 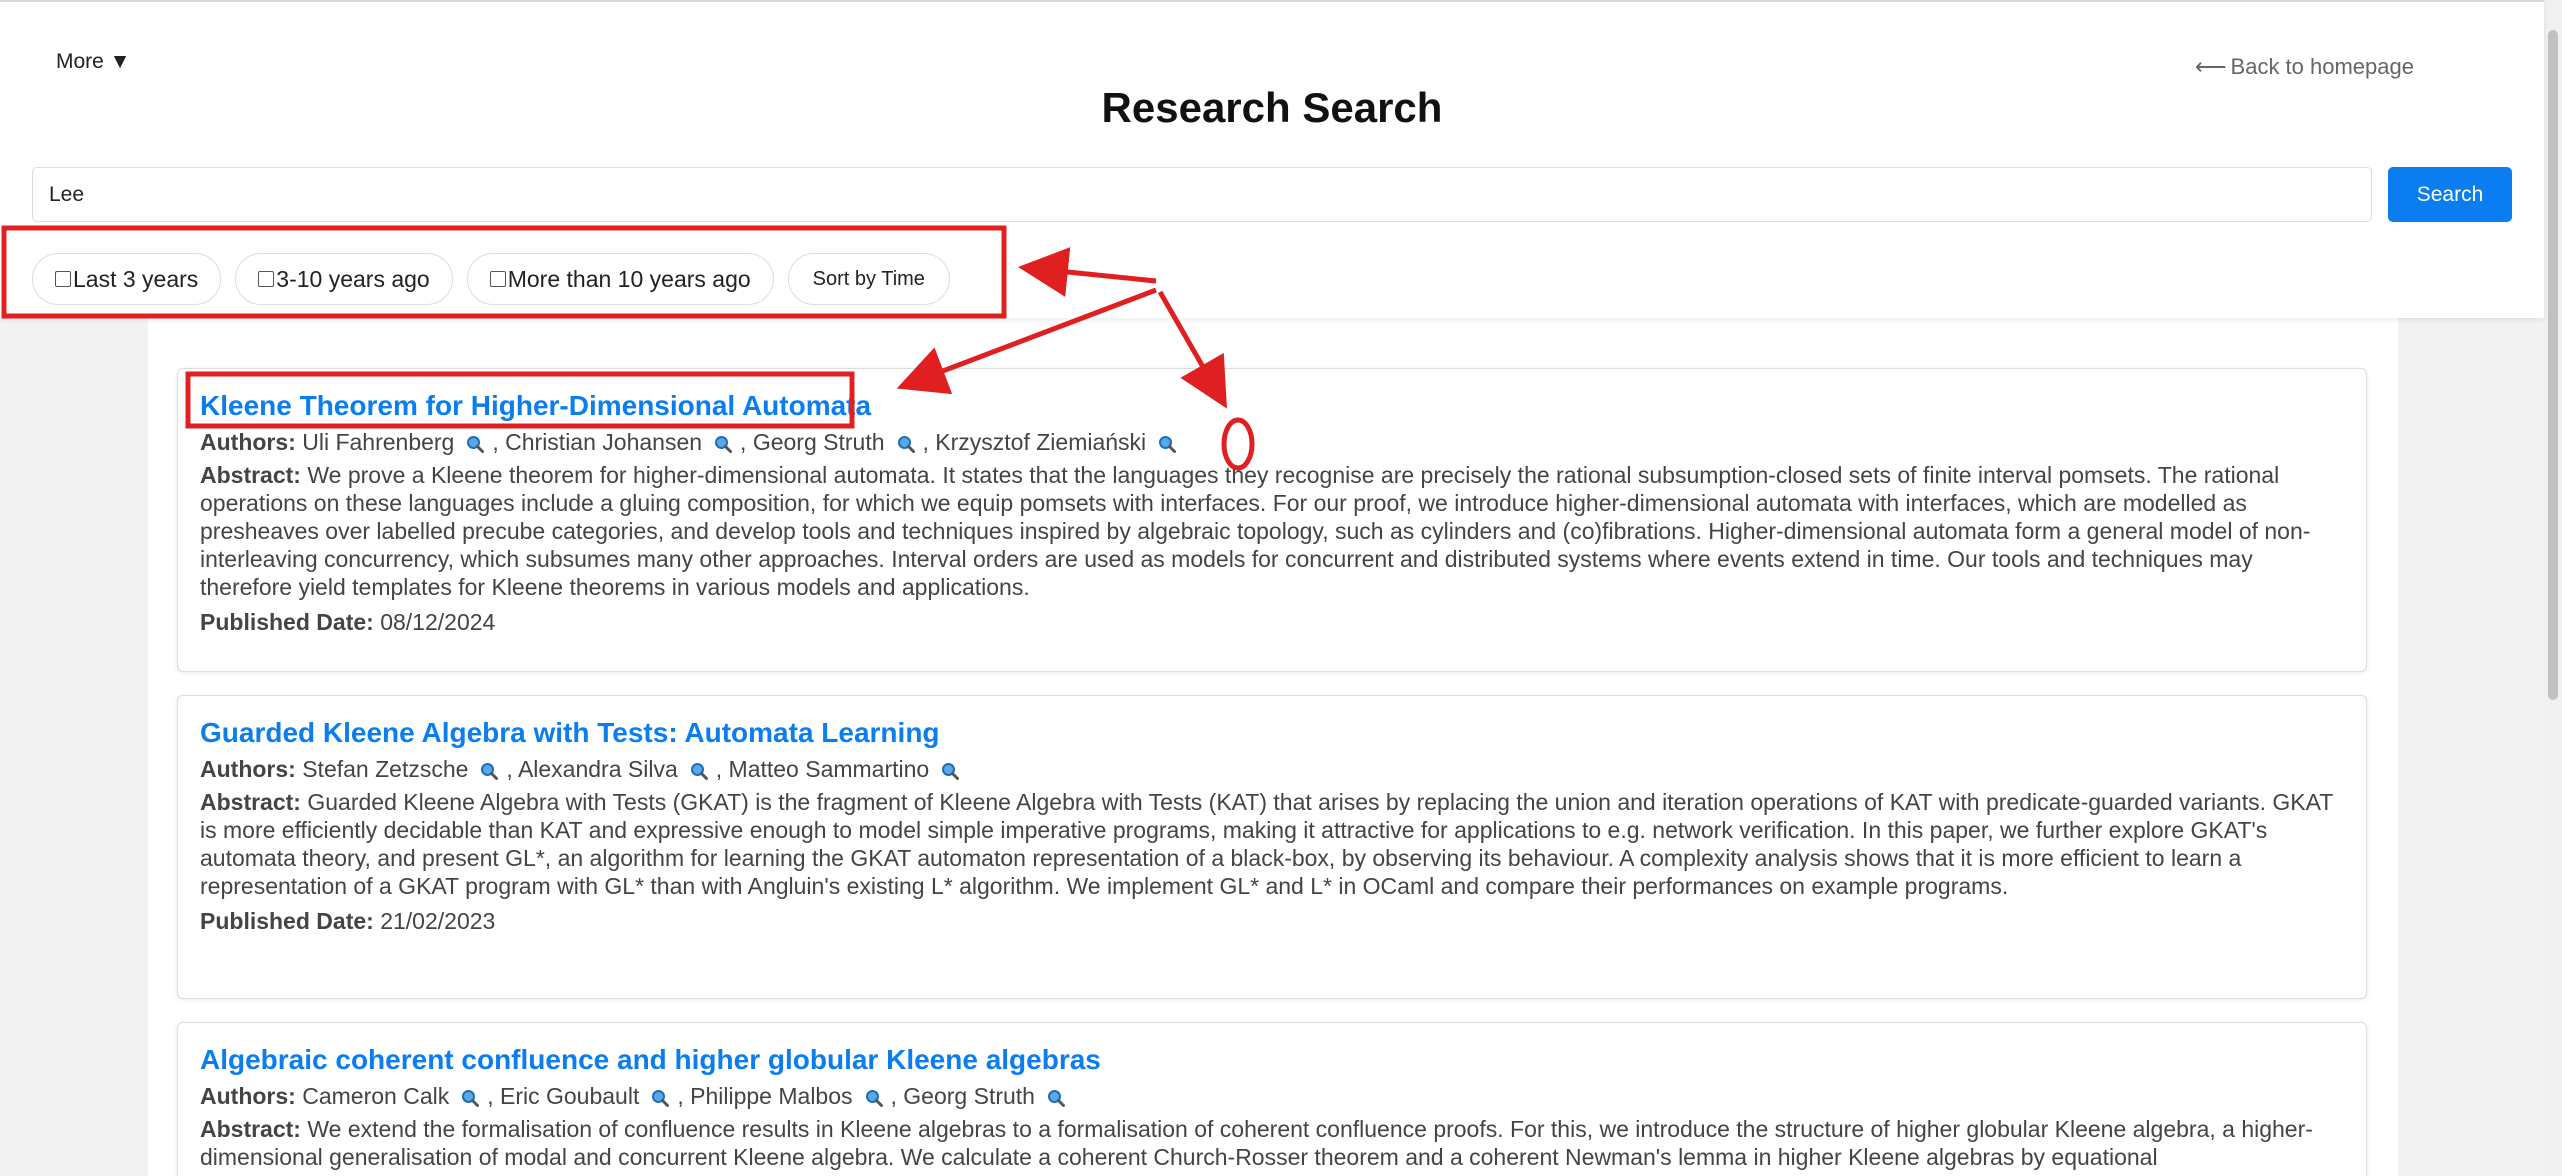 I want to click on back-to-homepage-link: ⟵ Back to homepage, so click(x=2304, y=67).